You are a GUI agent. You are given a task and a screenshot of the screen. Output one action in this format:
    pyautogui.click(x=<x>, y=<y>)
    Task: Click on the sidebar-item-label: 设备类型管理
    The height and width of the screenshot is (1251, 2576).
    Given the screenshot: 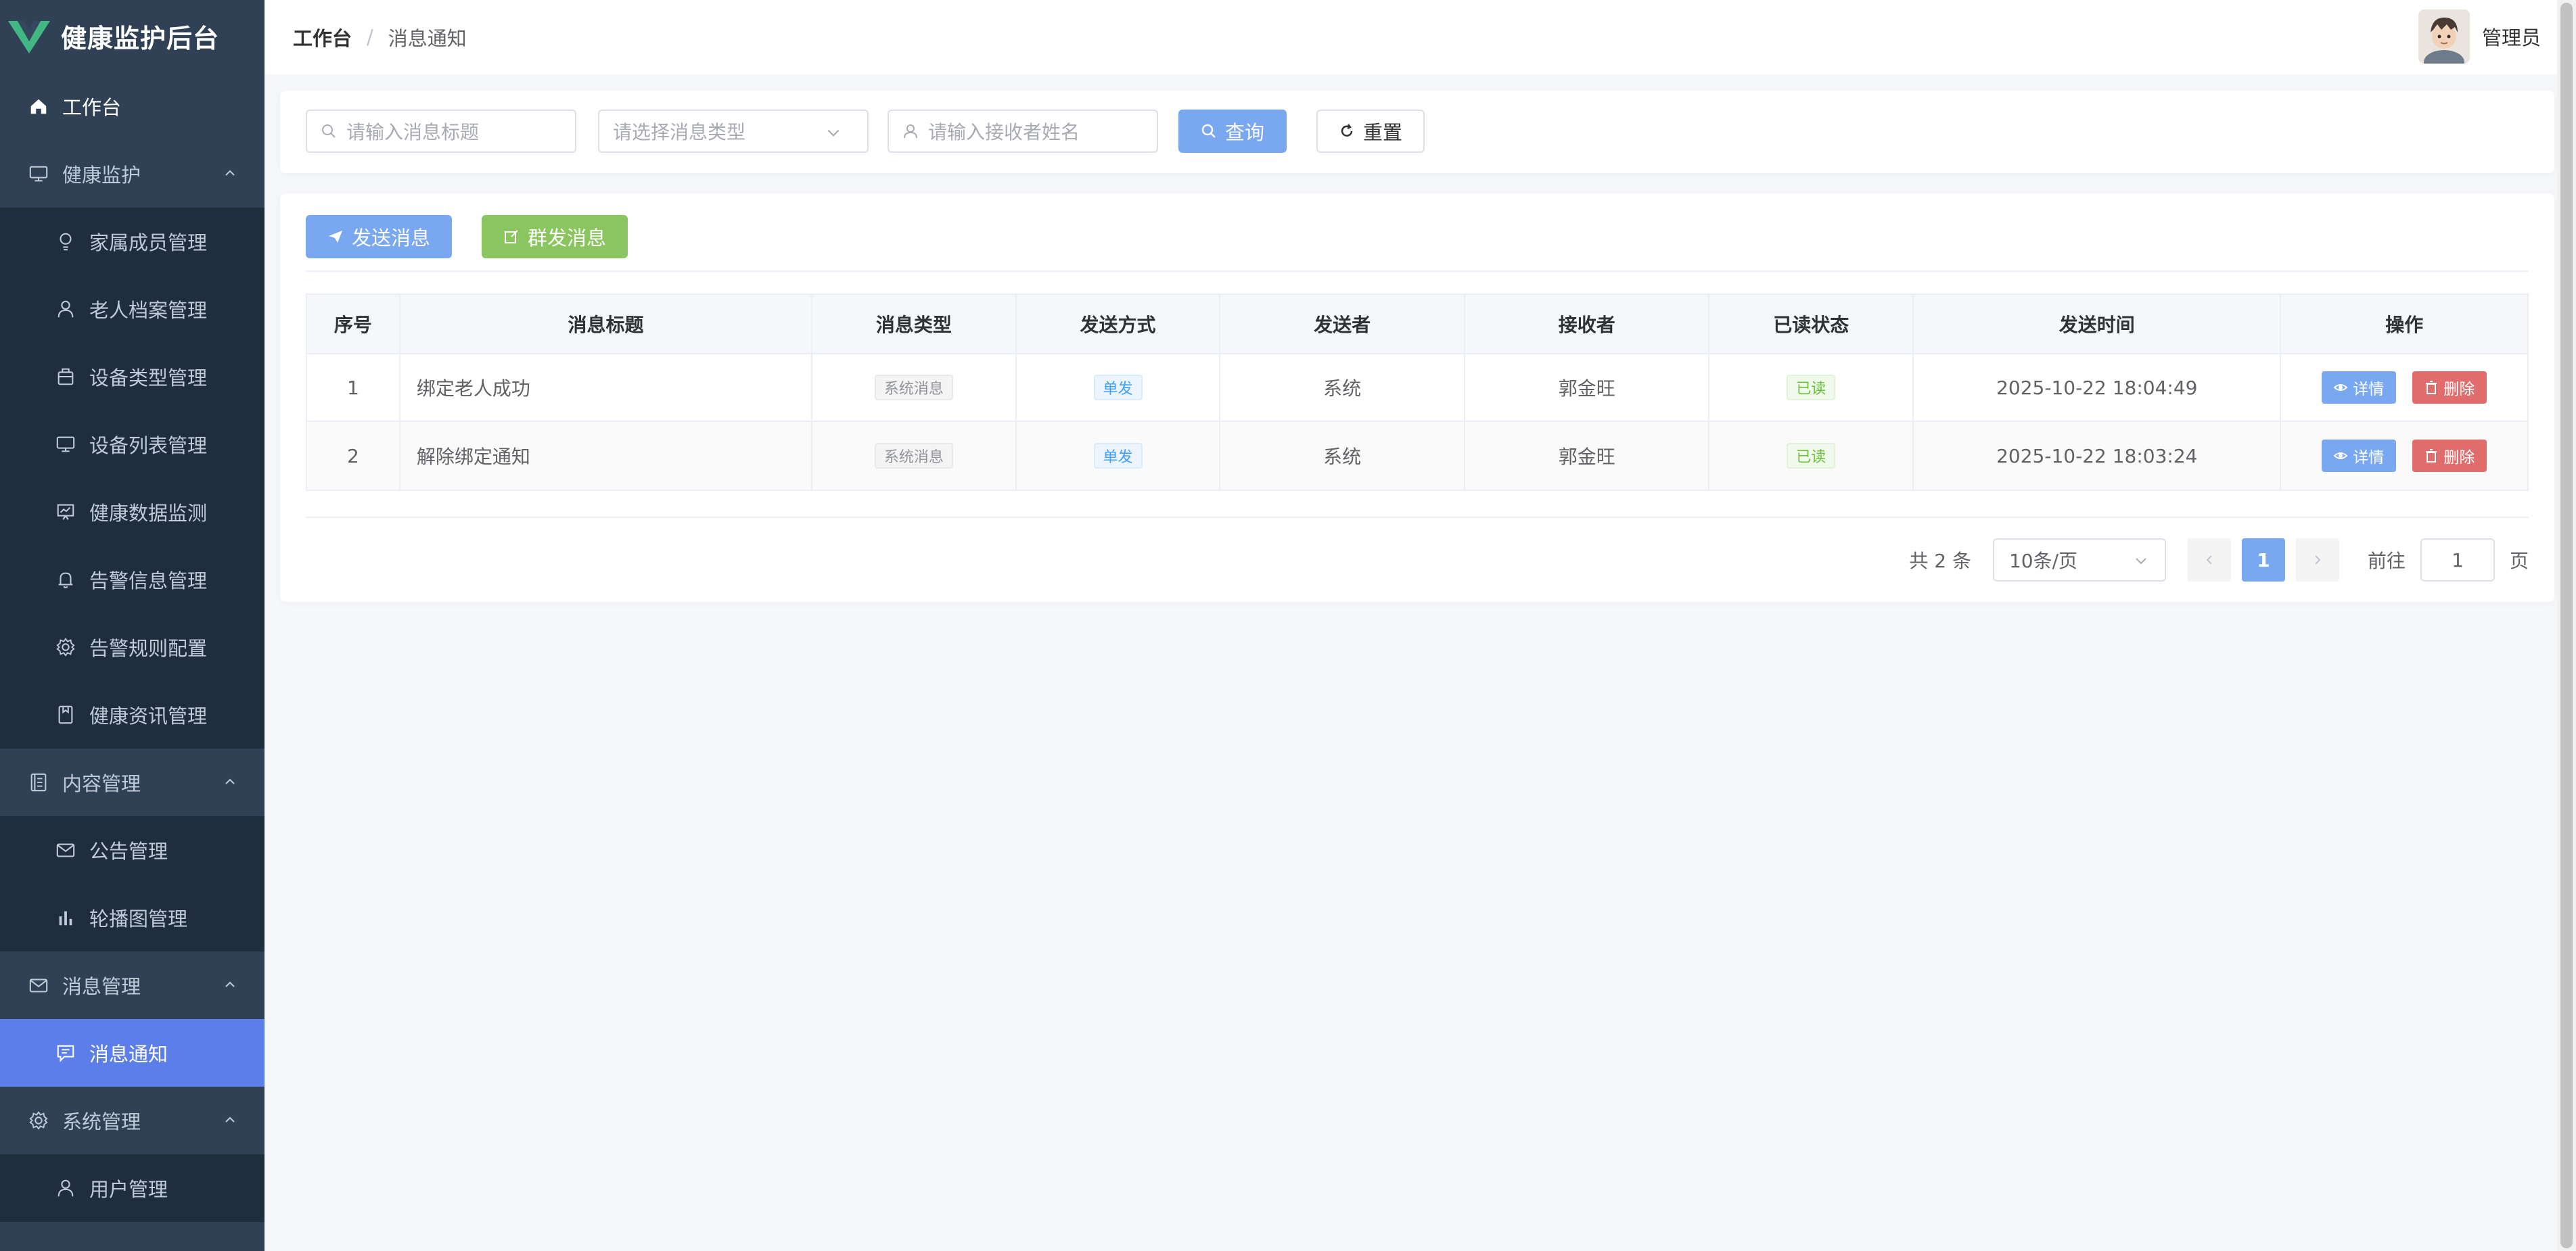 What is the action you would take?
    pyautogui.click(x=148, y=379)
    